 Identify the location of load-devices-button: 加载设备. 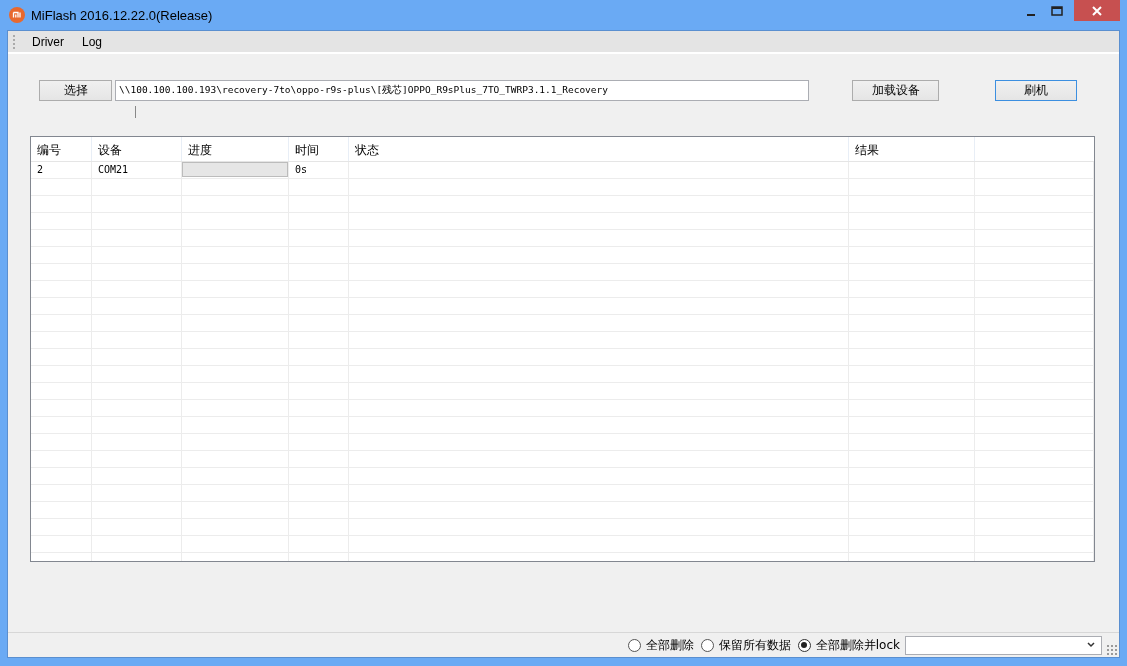
(895, 90).